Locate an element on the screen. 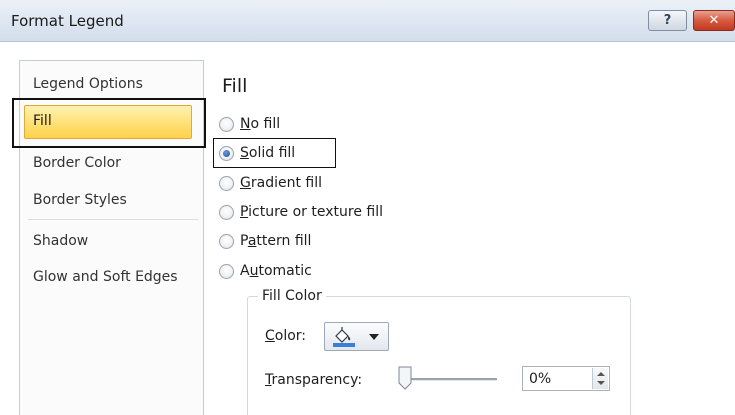  close-icon: ✕ is located at coordinates (714, 20).